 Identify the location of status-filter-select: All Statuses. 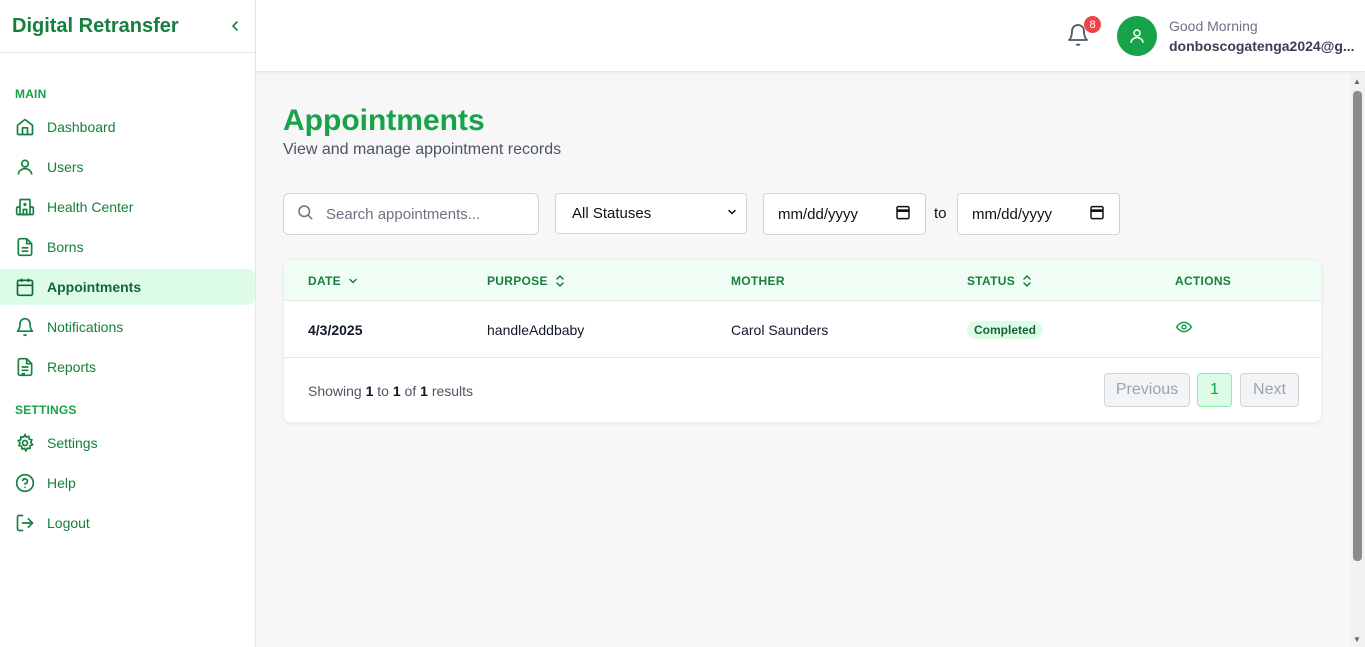
(651, 213).